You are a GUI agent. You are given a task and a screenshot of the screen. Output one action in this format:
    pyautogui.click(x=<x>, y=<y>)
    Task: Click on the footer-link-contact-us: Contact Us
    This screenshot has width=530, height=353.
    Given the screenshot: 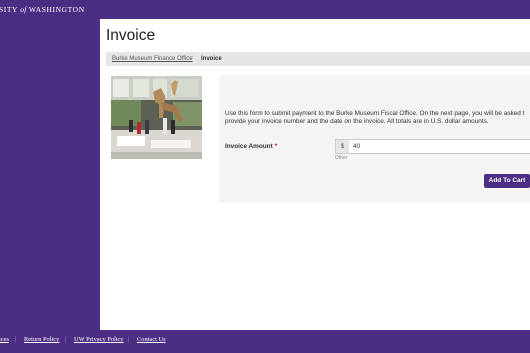 What is the action you would take?
    pyautogui.click(x=151, y=339)
    